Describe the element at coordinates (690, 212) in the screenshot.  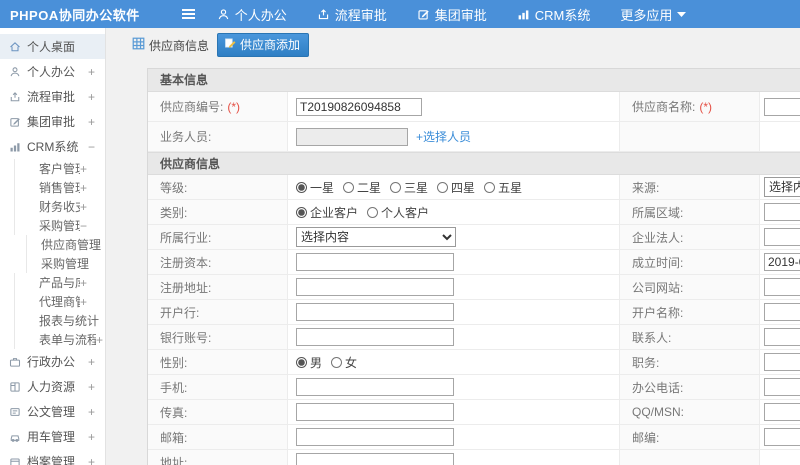
I see `region-label: 所属区域:` at that location.